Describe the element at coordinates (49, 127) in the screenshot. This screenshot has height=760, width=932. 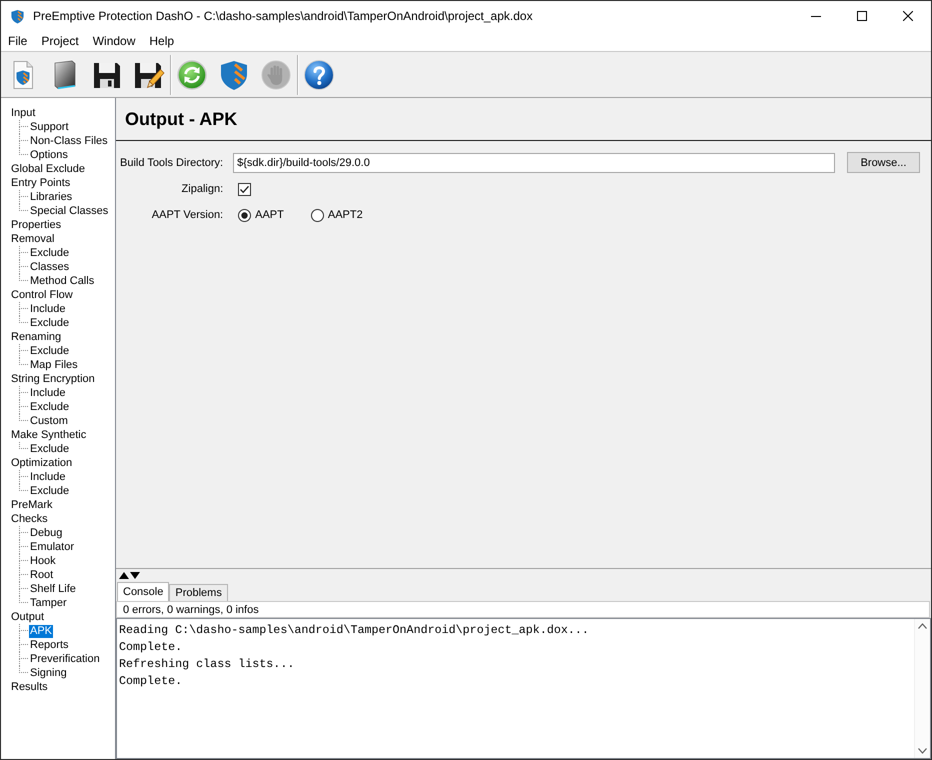
I see `tree-item: Support` at that location.